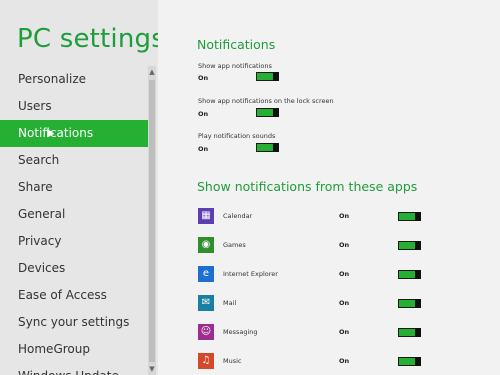  What do you see at coordinates (409, 274) in the screenshot?
I see `internet-explorer-toggle` at bounding box center [409, 274].